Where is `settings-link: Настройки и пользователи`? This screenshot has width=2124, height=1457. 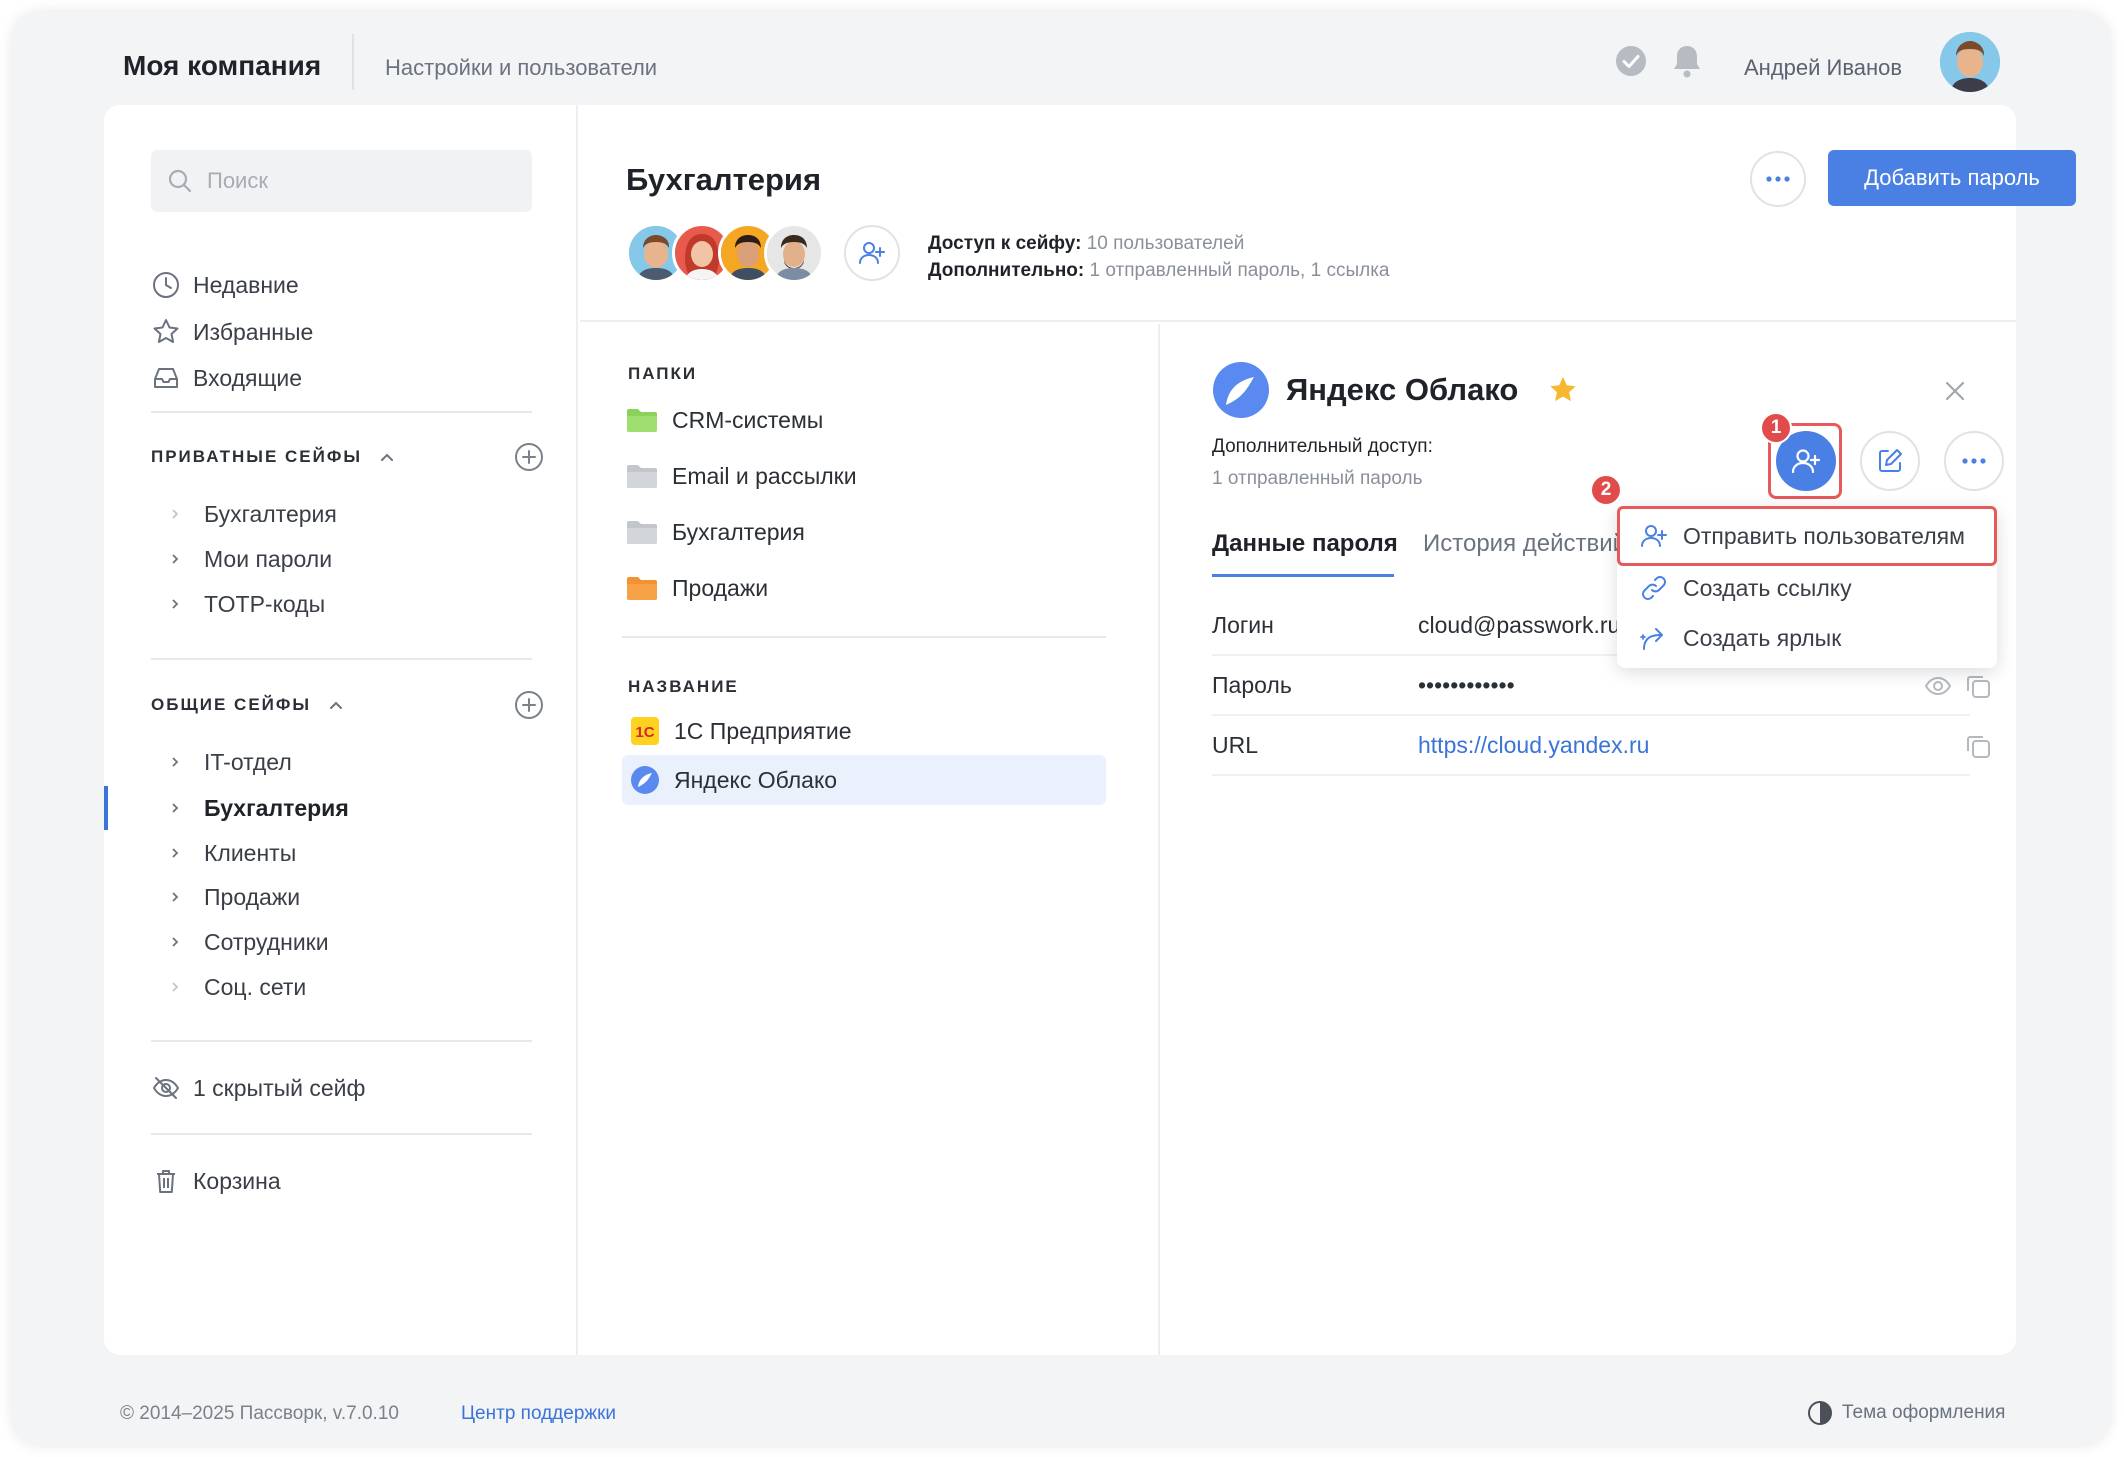 settings-link: Настройки и пользователи is located at coordinates (521, 68).